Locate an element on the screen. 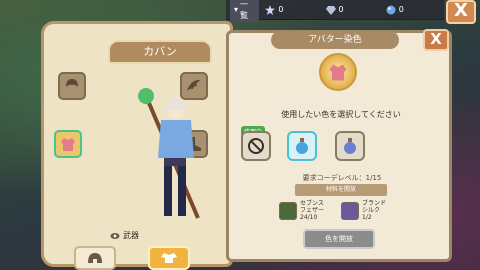  main-close-button: X is located at coordinates (461, 12).